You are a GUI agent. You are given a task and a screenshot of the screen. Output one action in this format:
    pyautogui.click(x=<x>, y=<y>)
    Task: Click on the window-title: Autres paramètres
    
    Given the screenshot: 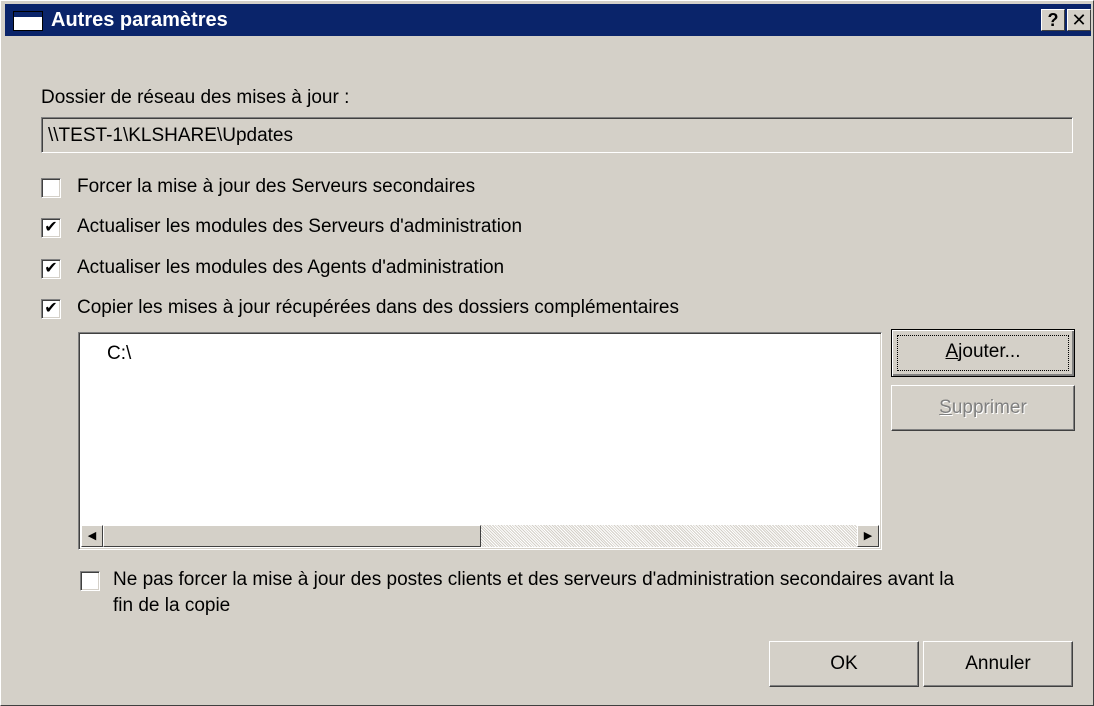 What is the action you would take?
    pyautogui.click(x=139, y=20)
    